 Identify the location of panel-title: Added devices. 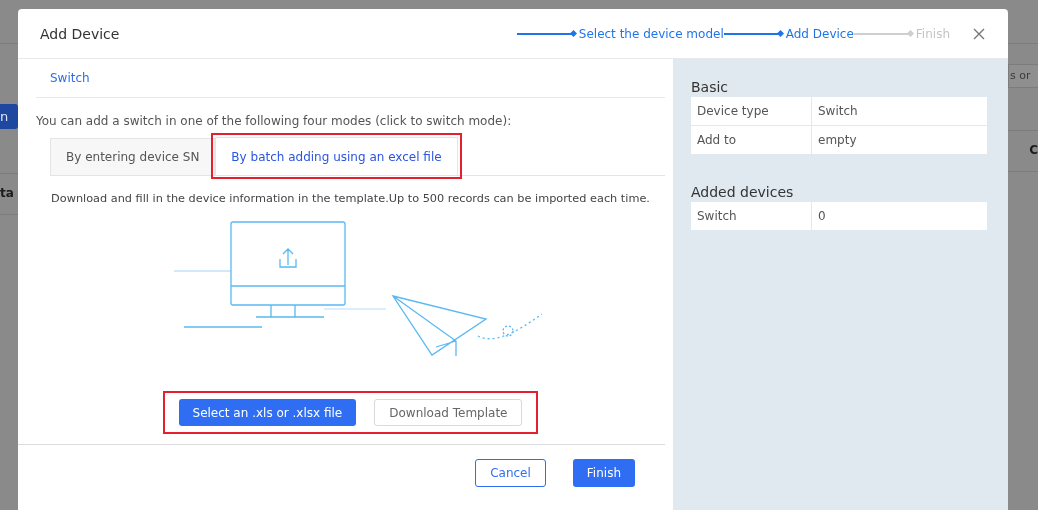
(743, 192).